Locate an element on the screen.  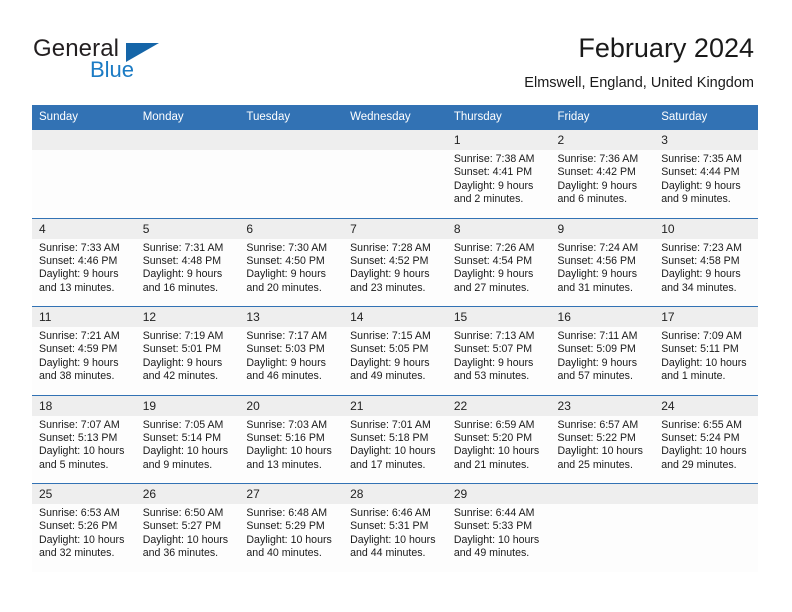
day-number: 3 is located at coordinates (706, 140).